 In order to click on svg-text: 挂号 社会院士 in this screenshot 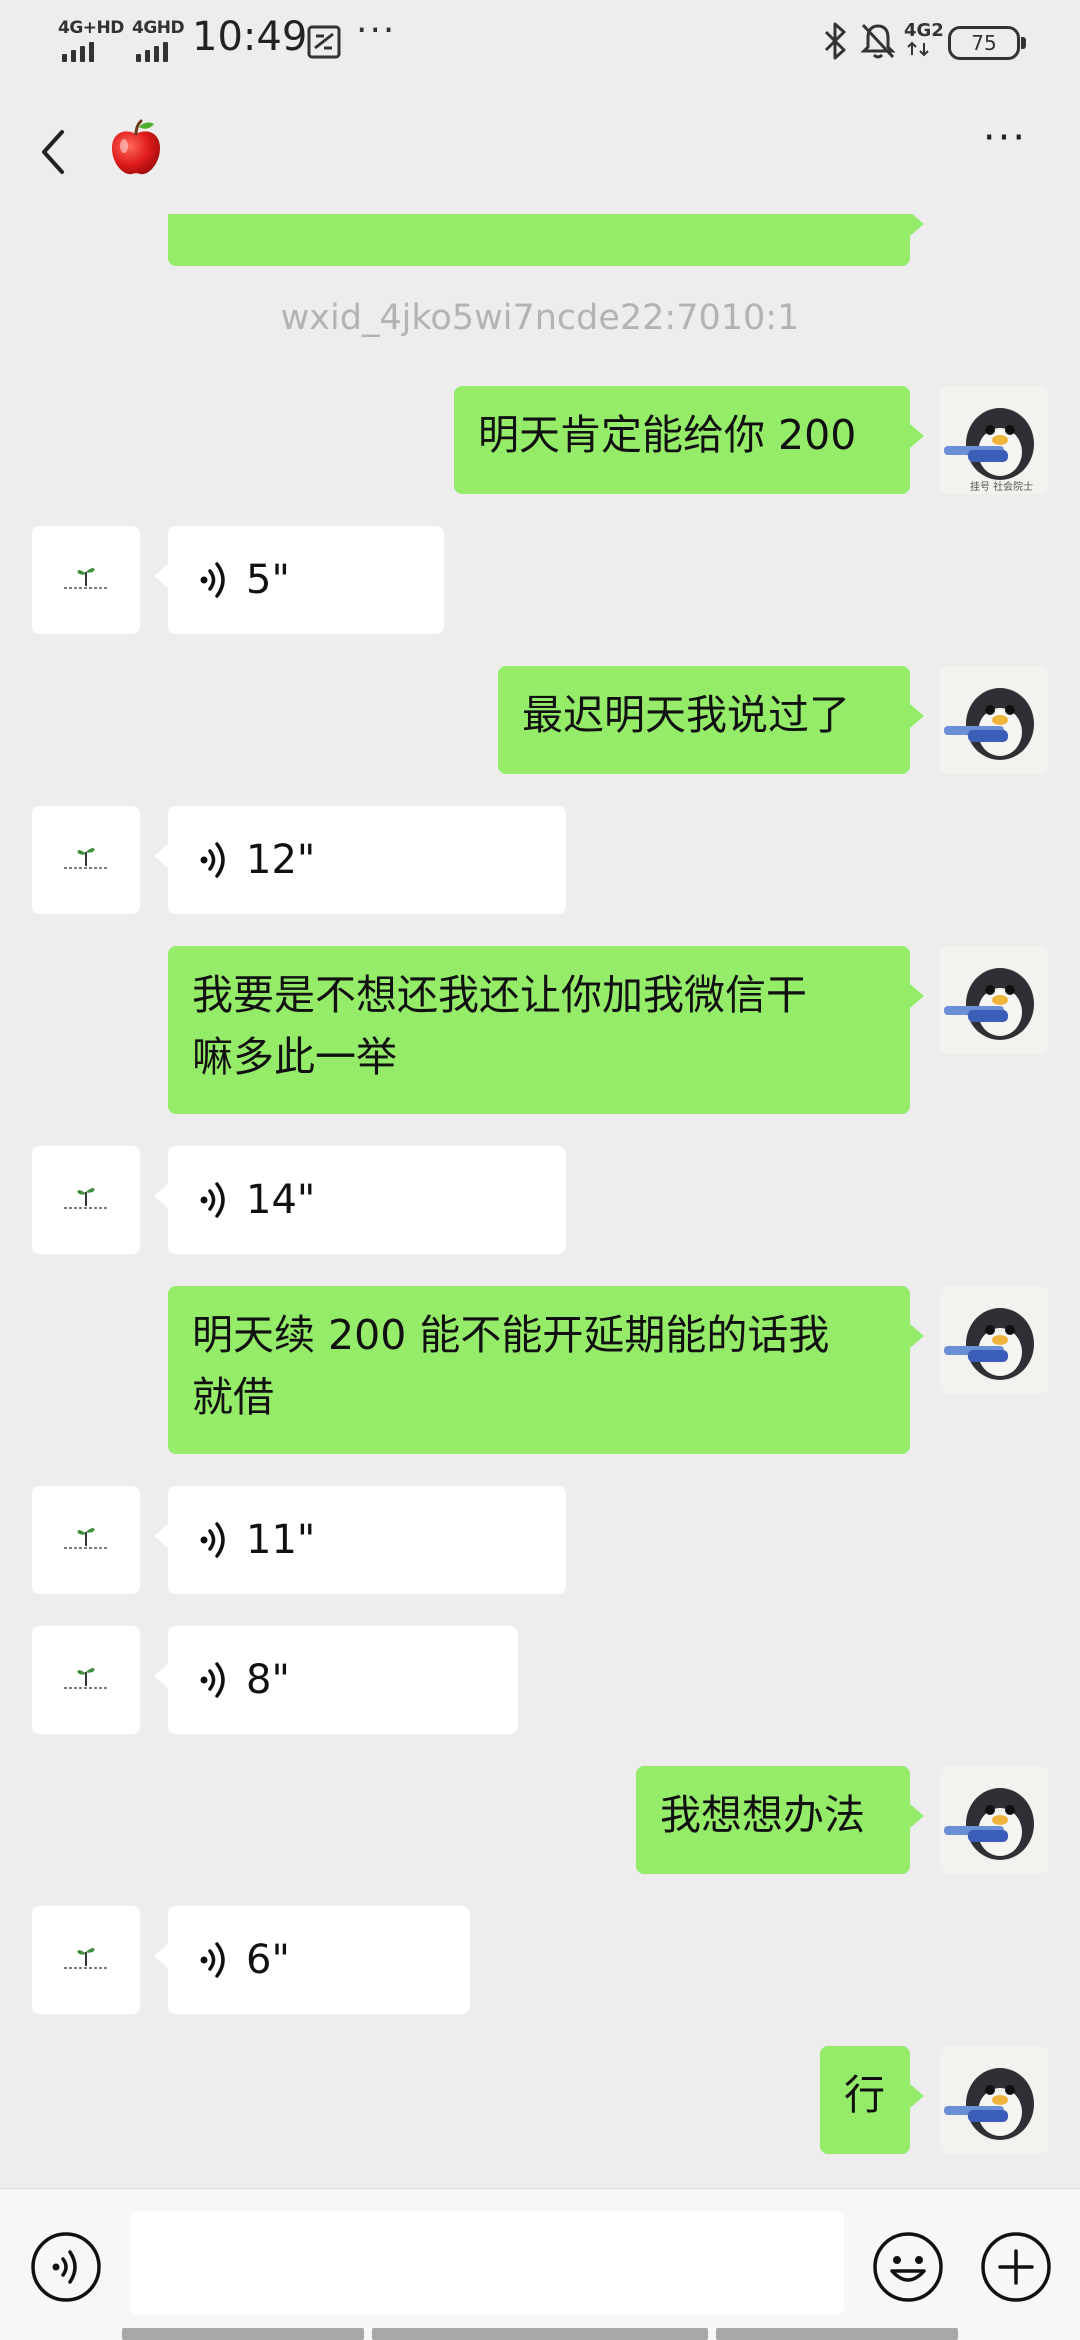, I will do `click(1001, 486)`.